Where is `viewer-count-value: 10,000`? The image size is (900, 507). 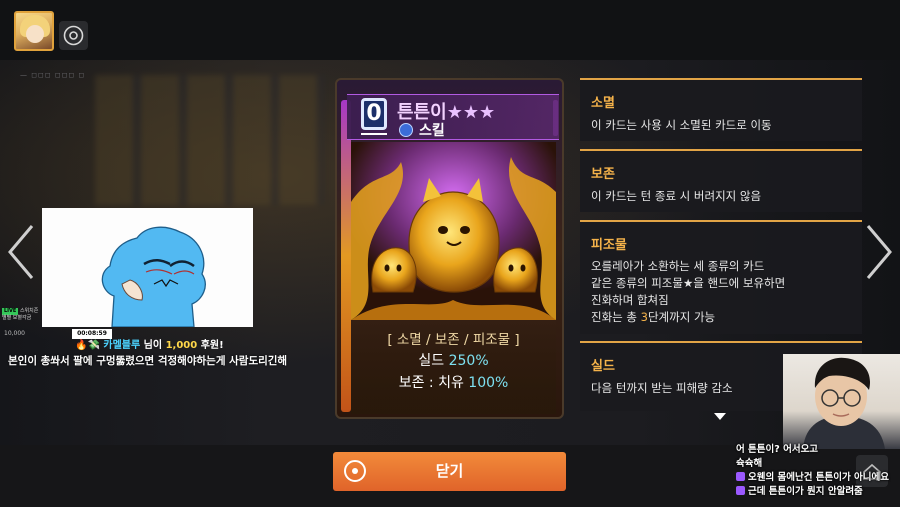 viewer-count-value: 10,000 is located at coordinates (14, 333).